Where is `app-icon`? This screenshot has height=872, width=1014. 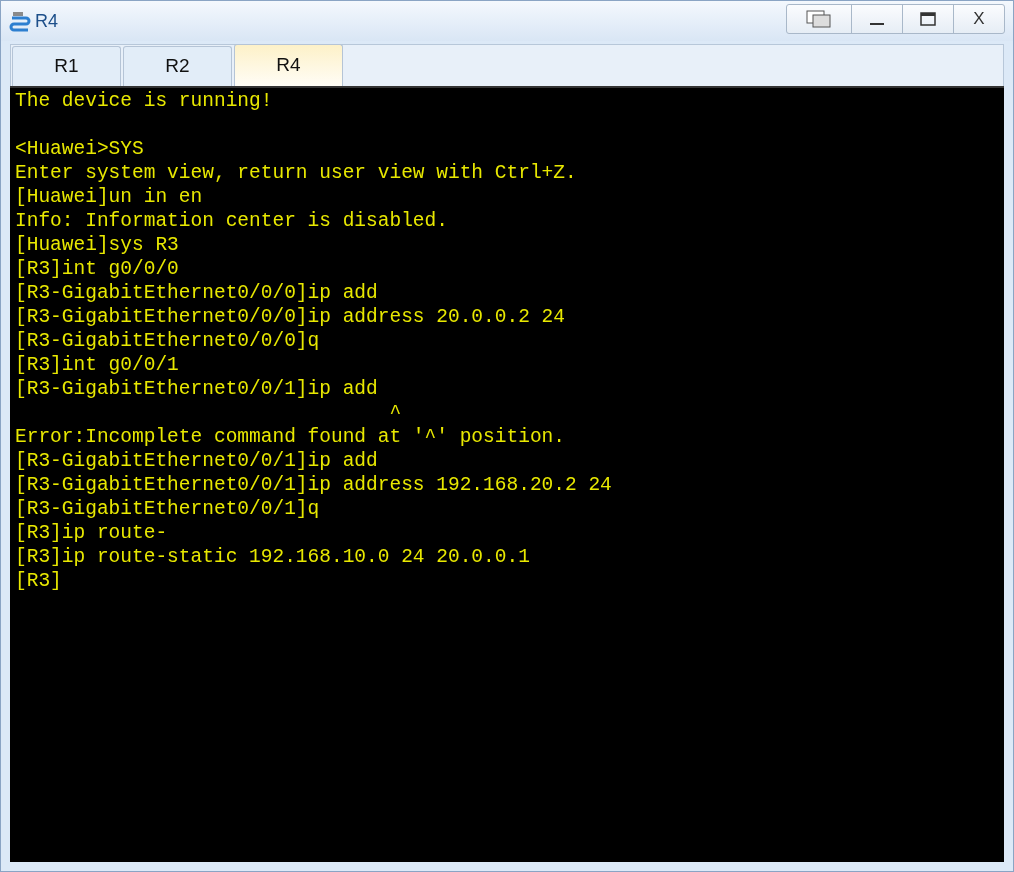 app-icon is located at coordinates (20, 21).